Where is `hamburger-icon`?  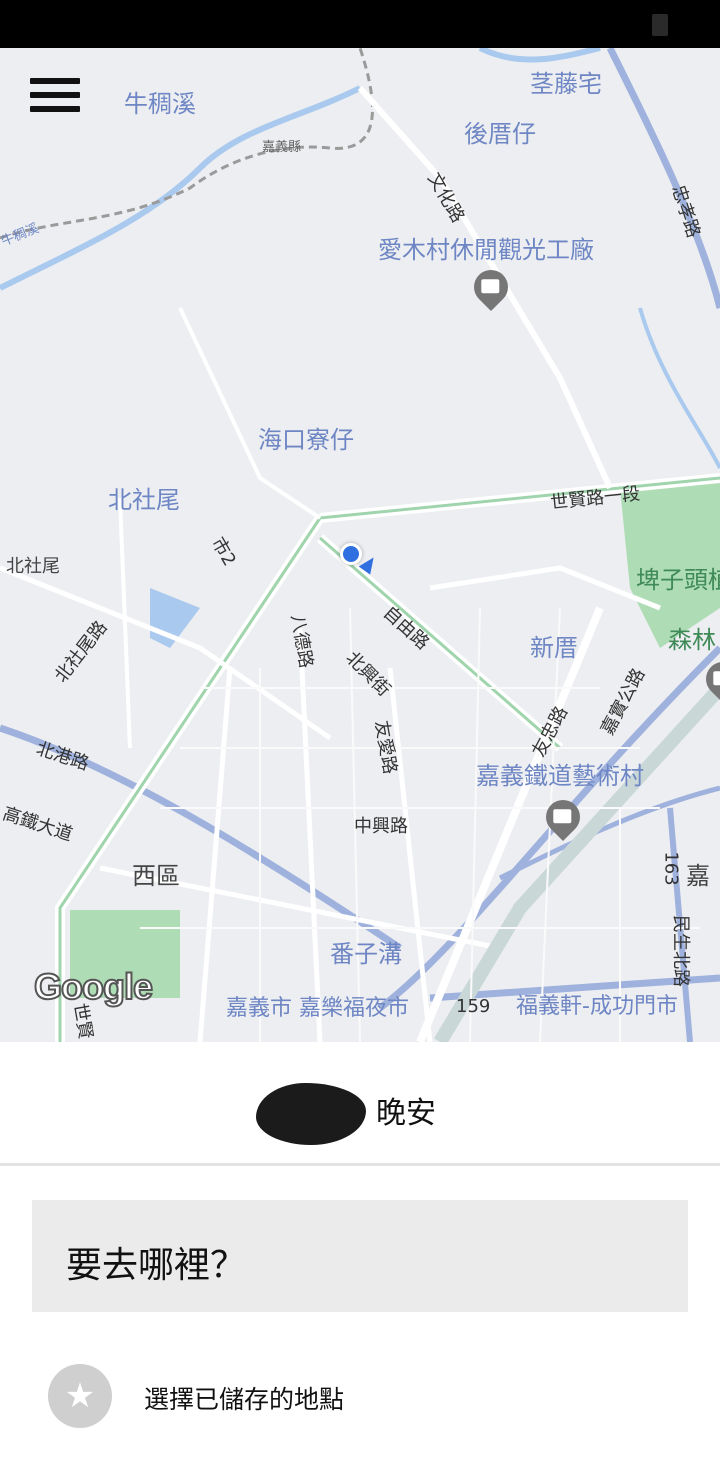
hamburger-icon is located at coordinates (55, 81).